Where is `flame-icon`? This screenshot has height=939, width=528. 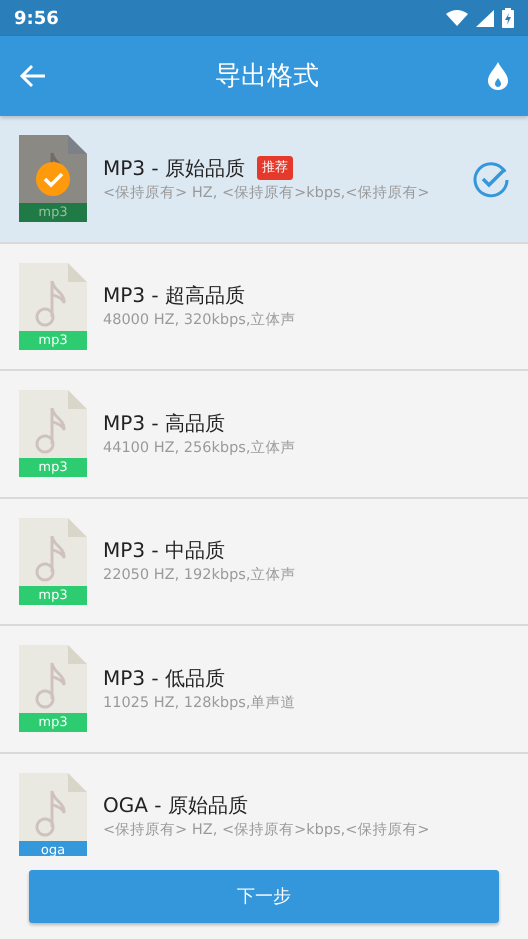
flame-icon is located at coordinates (498, 76).